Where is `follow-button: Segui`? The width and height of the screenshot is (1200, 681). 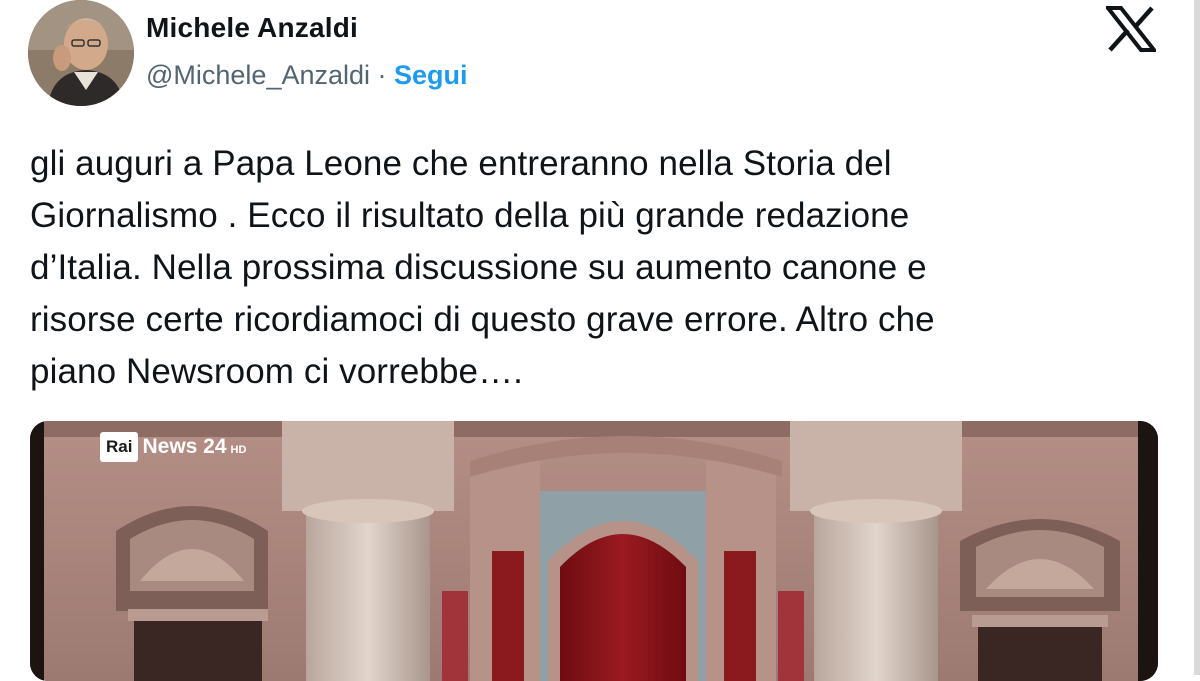
follow-button: Segui is located at coordinates (431, 75).